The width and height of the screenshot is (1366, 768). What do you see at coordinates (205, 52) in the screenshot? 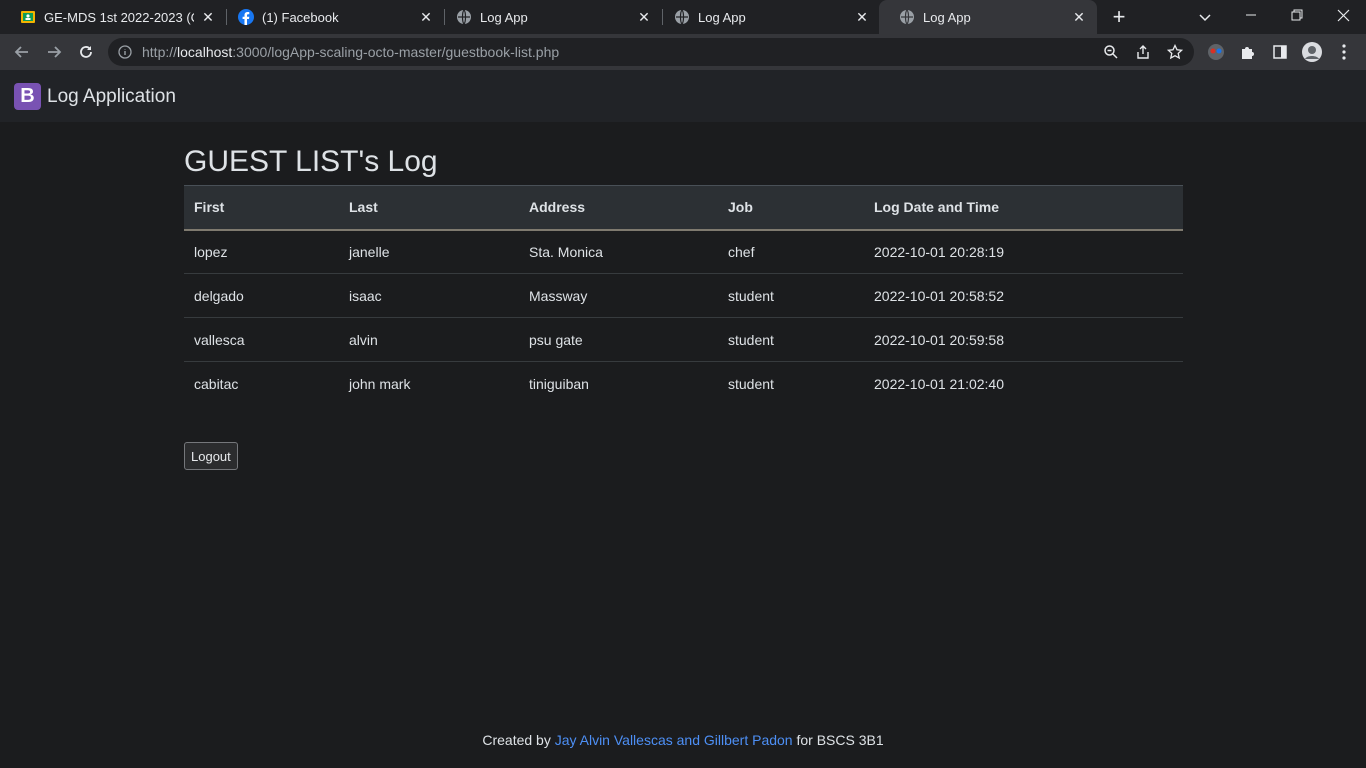
I see `url-host: localhost` at bounding box center [205, 52].